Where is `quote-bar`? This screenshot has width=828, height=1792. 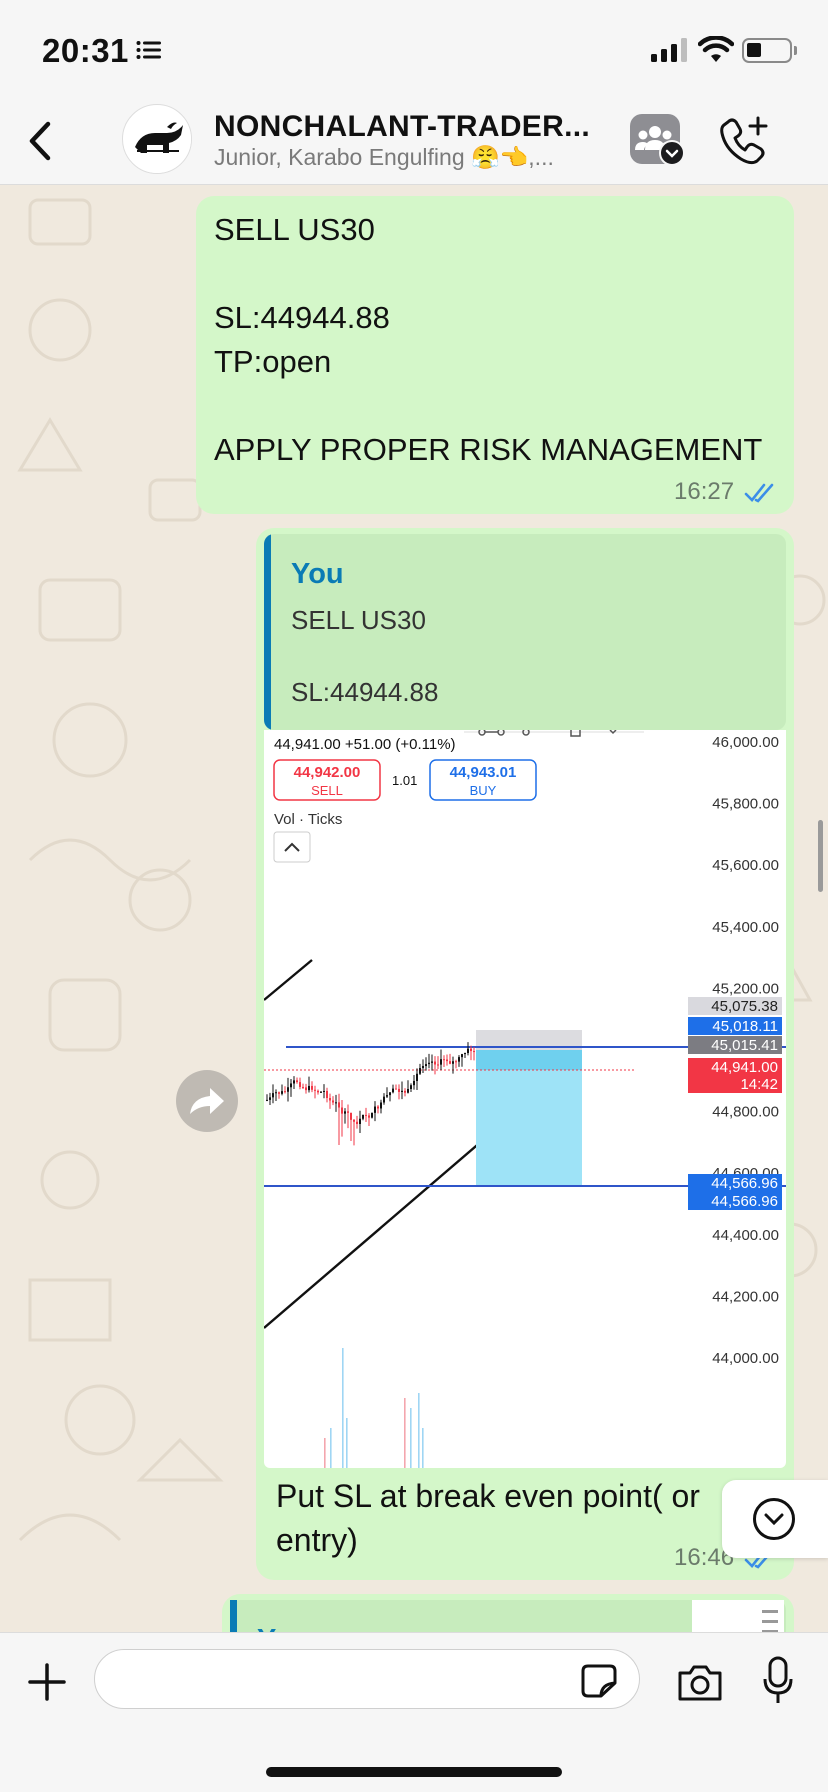
quote-bar is located at coordinates (267, 632).